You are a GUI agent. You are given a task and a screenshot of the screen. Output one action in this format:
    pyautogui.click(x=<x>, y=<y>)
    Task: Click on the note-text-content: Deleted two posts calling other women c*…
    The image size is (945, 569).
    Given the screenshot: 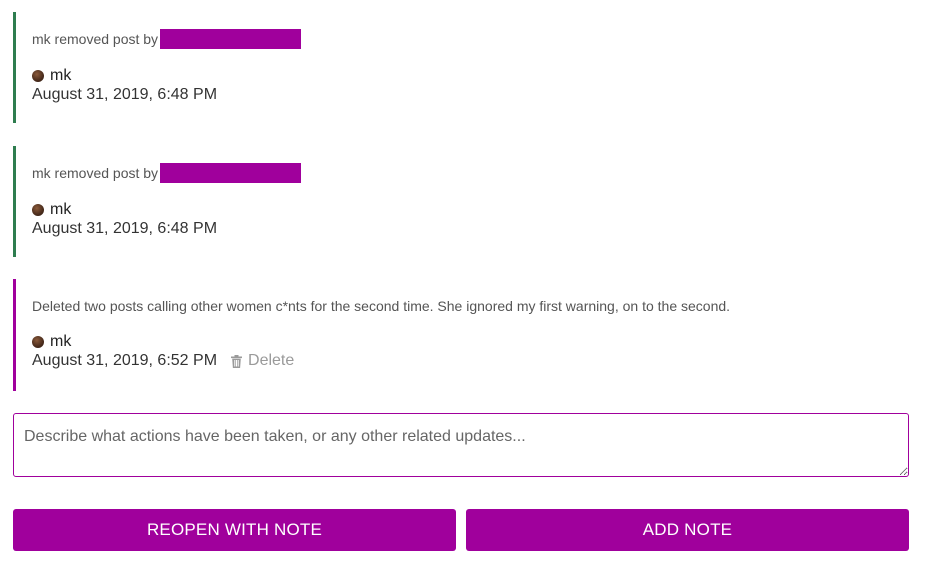 What is the action you would take?
    pyautogui.click(x=381, y=306)
    